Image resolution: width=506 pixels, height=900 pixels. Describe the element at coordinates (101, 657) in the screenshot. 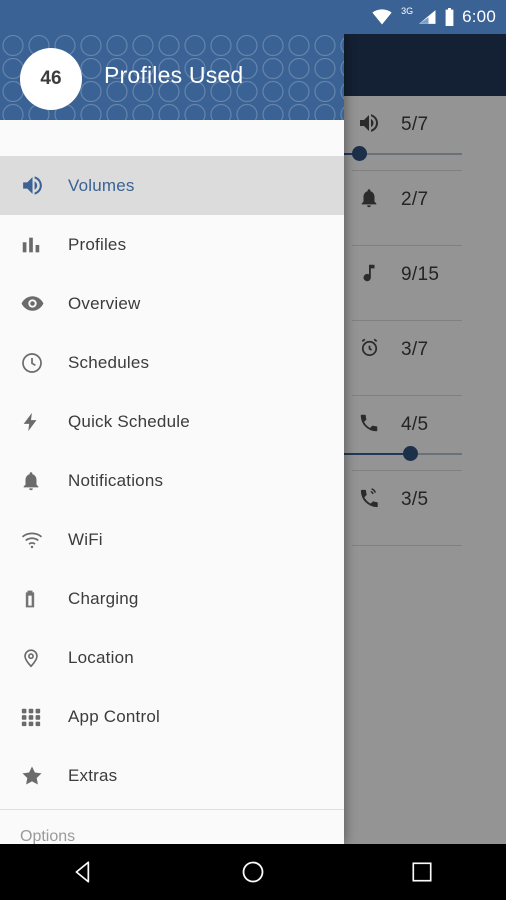

I see `sidebar-item-label: Location` at that location.